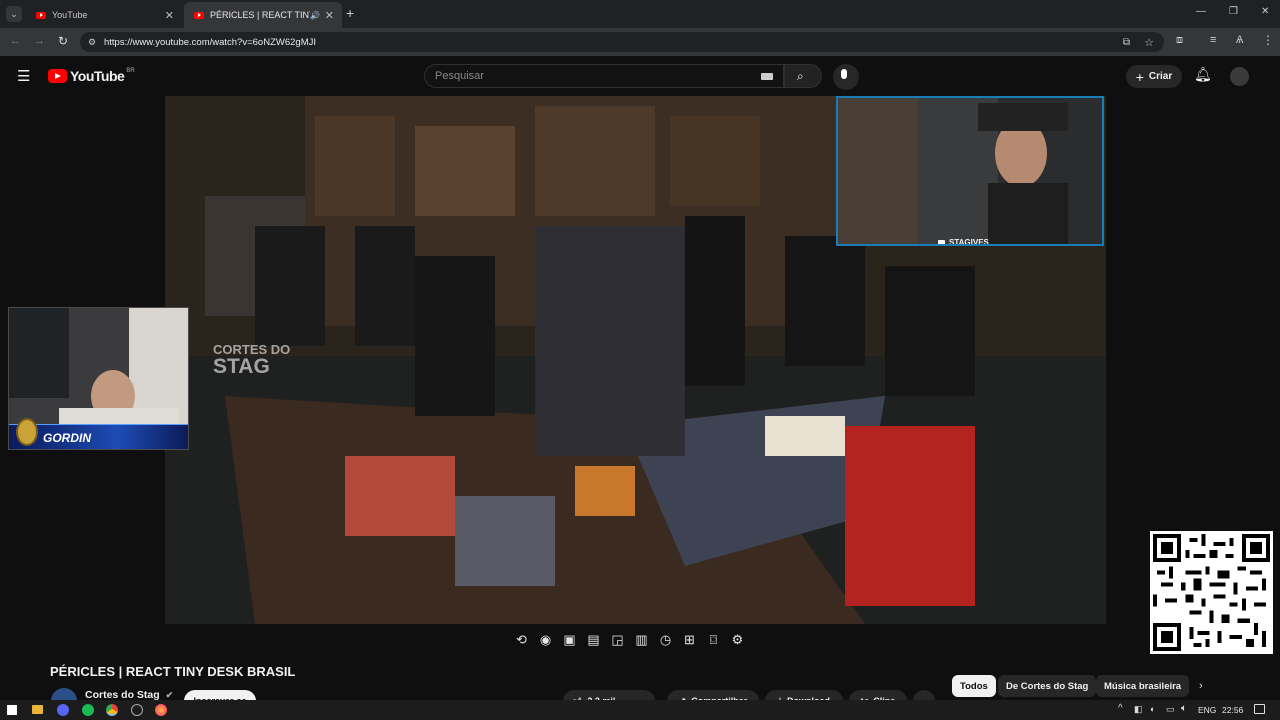  I want to click on theater-icon: ▥, so click(641, 639).